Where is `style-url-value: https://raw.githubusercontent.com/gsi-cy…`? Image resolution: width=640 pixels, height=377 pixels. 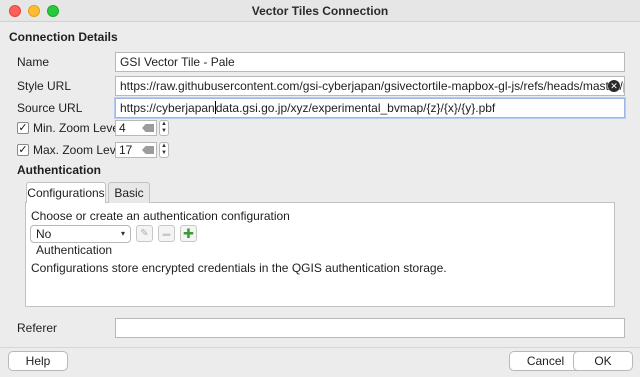 style-url-value: https://raw.githubusercontent.com/gsi-cy… is located at coordinates (372, 86).